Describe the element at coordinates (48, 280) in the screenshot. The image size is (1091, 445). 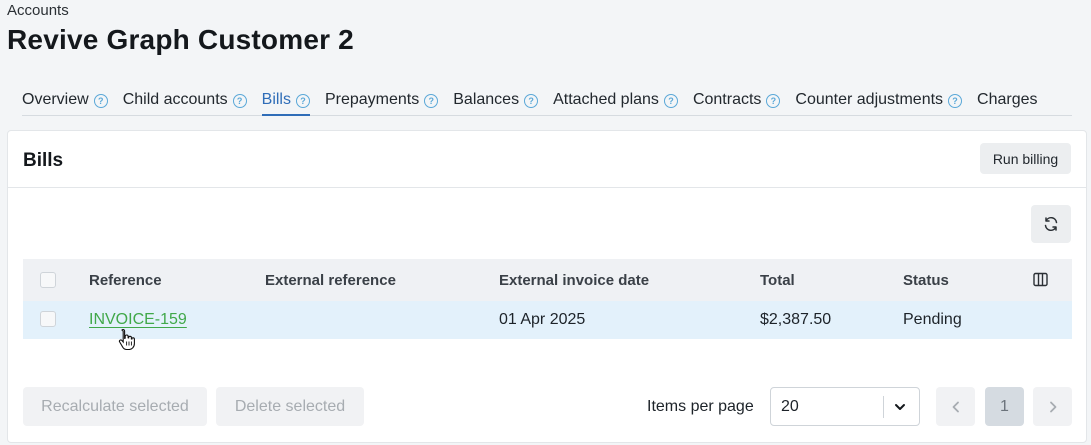
I see `select-all-checkbox` at that location.